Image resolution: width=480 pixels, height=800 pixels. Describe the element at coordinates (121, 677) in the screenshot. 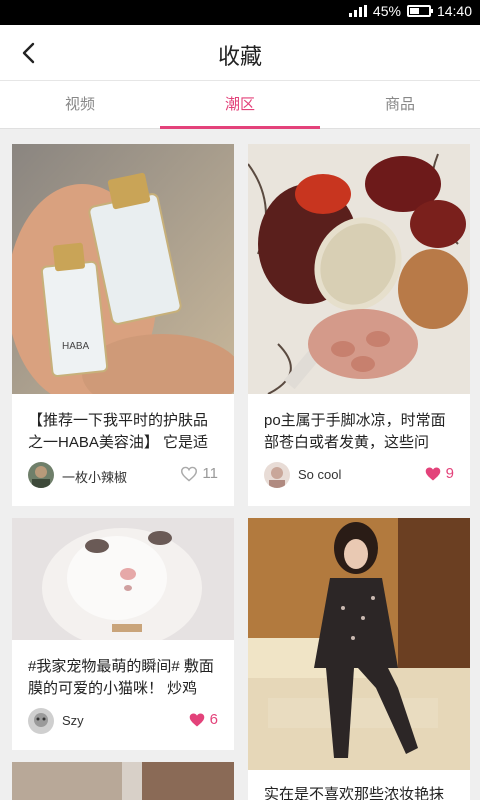

I see `post-text: #我家宠物最萌的瞬间# 敷面膜的可爱的小猫咪！ 炒鸡` at that location.